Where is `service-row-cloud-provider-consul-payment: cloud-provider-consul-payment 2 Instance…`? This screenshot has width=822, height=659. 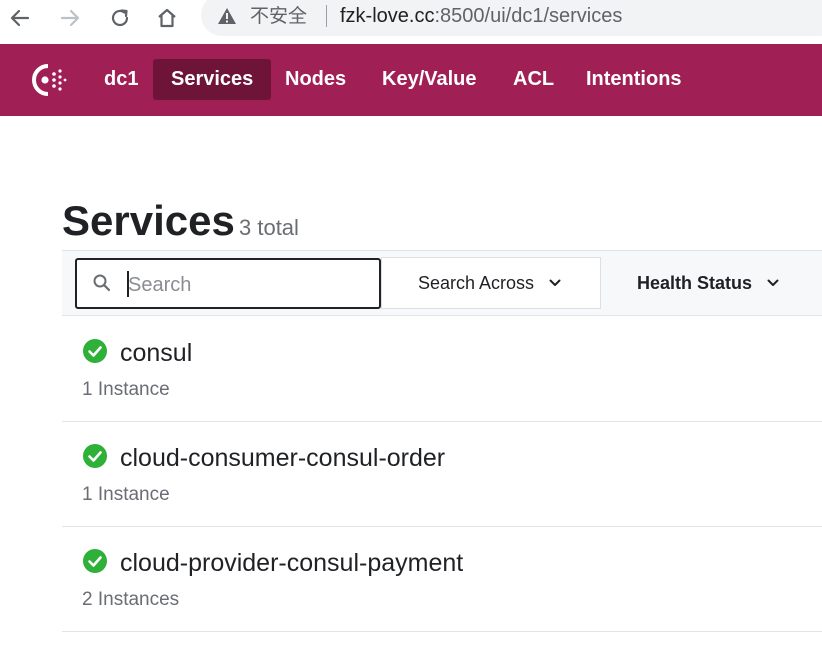 service-row-cloud-provider-consul-payment: cloud-provider-consul-payment 2 Instance… is located at coordinates (442, 579).